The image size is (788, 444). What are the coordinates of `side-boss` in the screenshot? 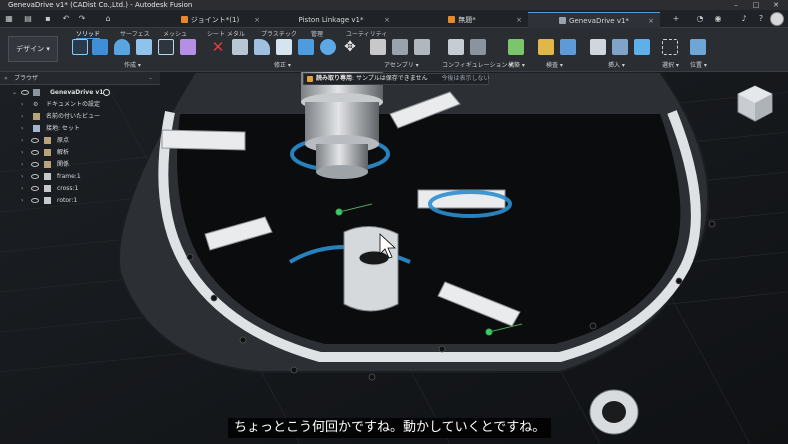 It's located at (614, 412).